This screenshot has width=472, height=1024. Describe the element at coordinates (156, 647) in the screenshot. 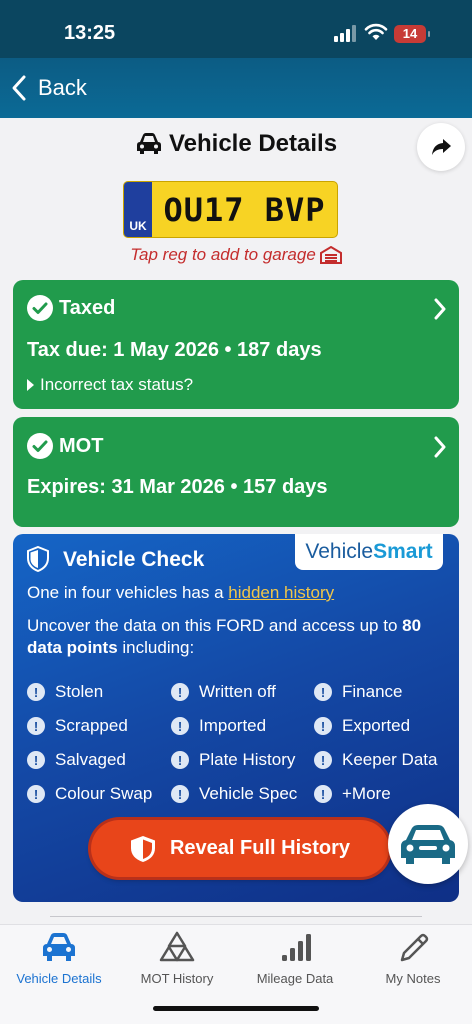

I see `data-points-suffix: including:` at that location.